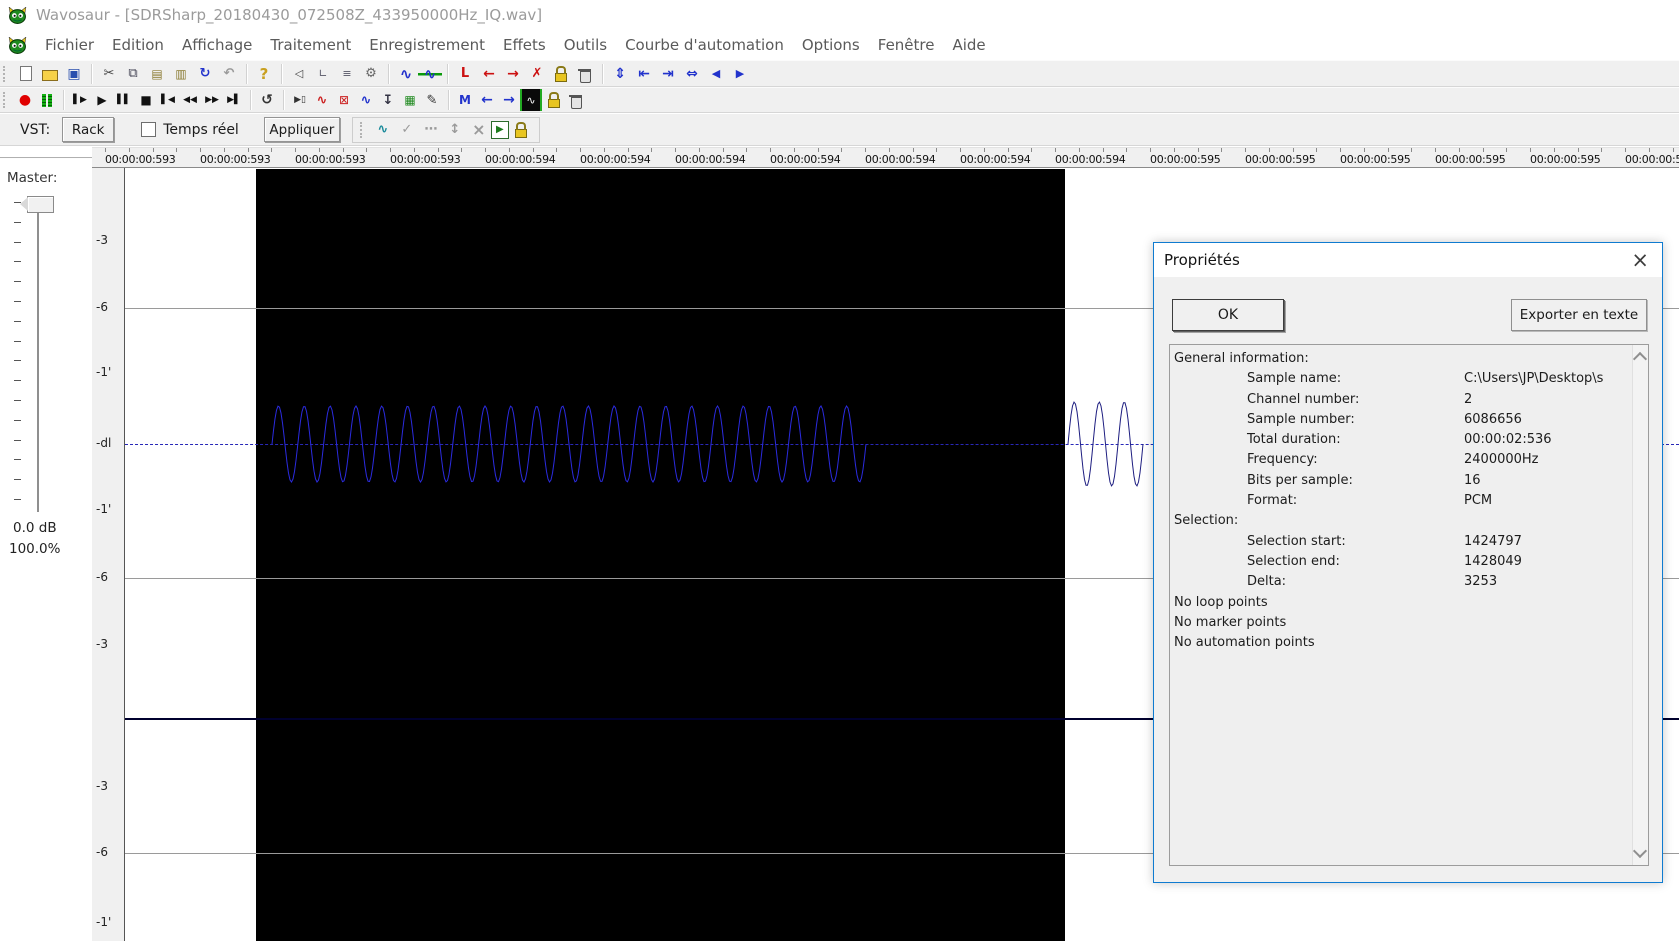 The width and height of the screenshot is (1679, 941). Describe the element at coordinates (50, 74) in the screenshot. I see `open-folder-icon` at that location.